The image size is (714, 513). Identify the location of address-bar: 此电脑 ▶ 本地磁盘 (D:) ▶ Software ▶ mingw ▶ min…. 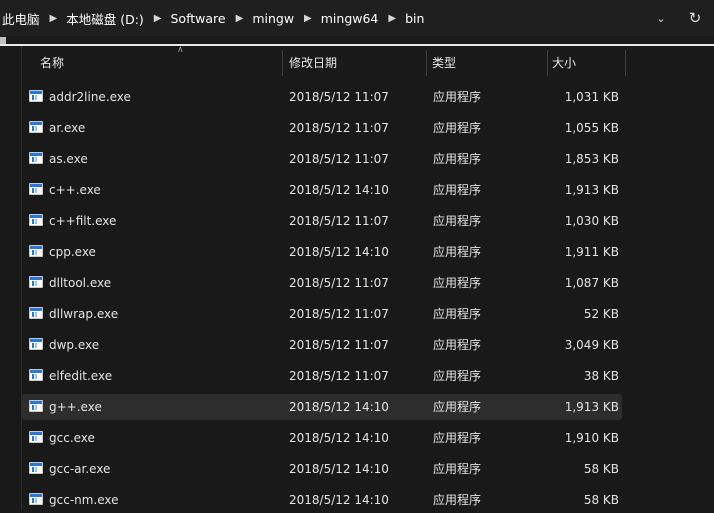
(357, 18).